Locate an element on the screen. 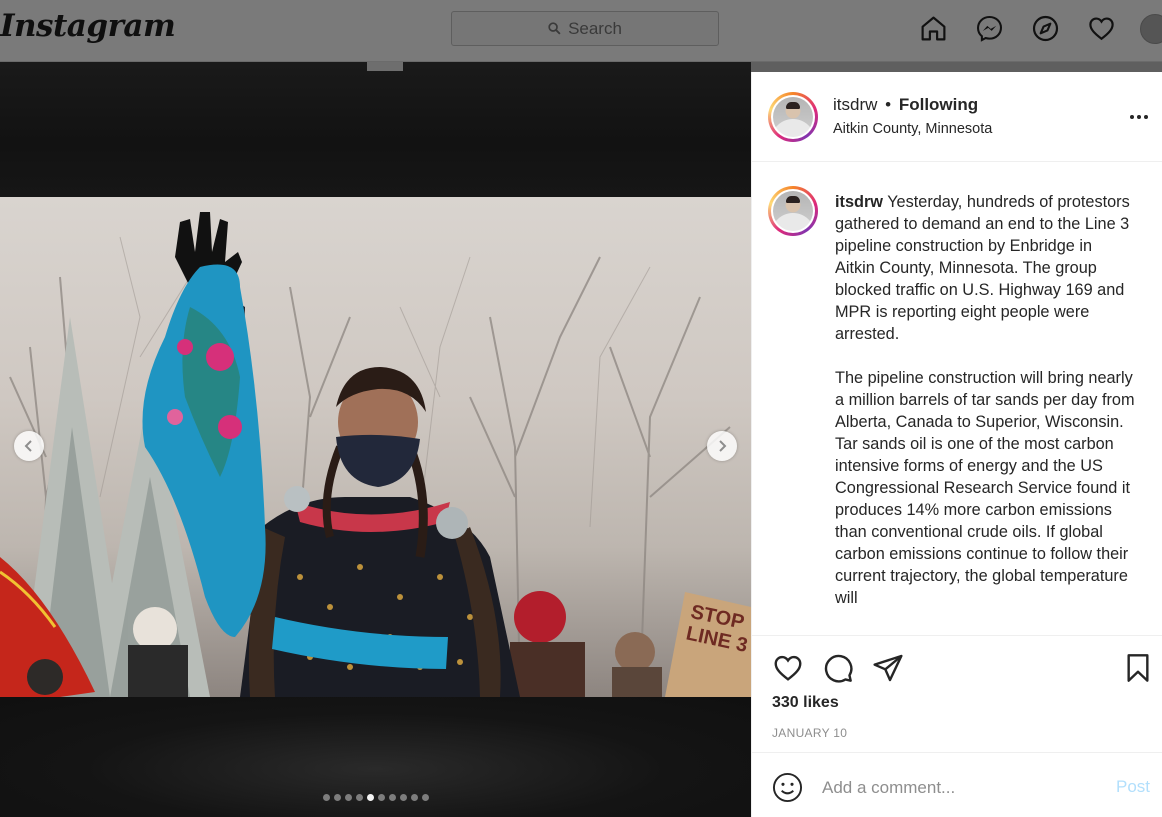  comment-button is located at coordinates (838, 668).